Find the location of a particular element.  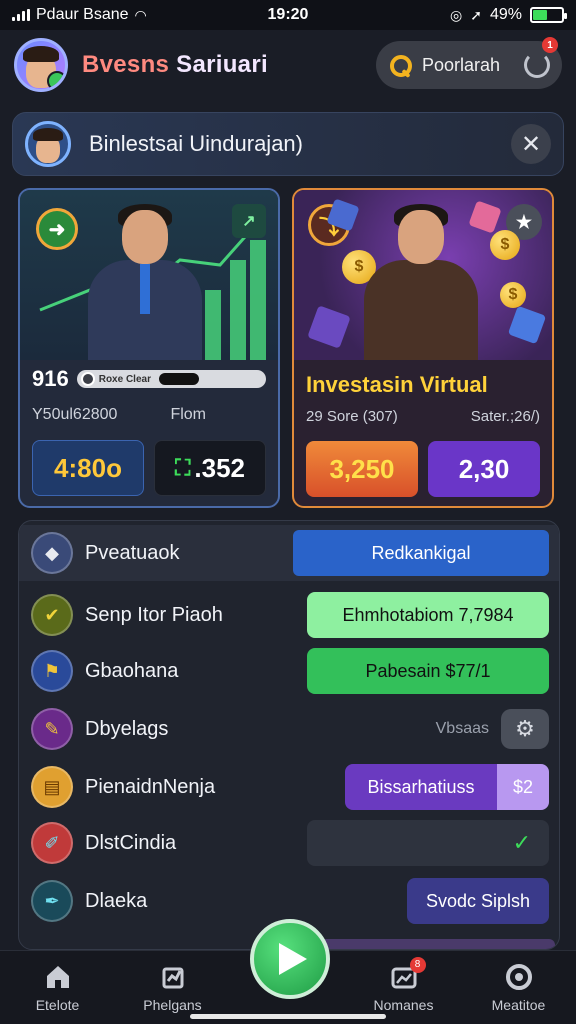

settings-icon is located at coordinates (519, 977).